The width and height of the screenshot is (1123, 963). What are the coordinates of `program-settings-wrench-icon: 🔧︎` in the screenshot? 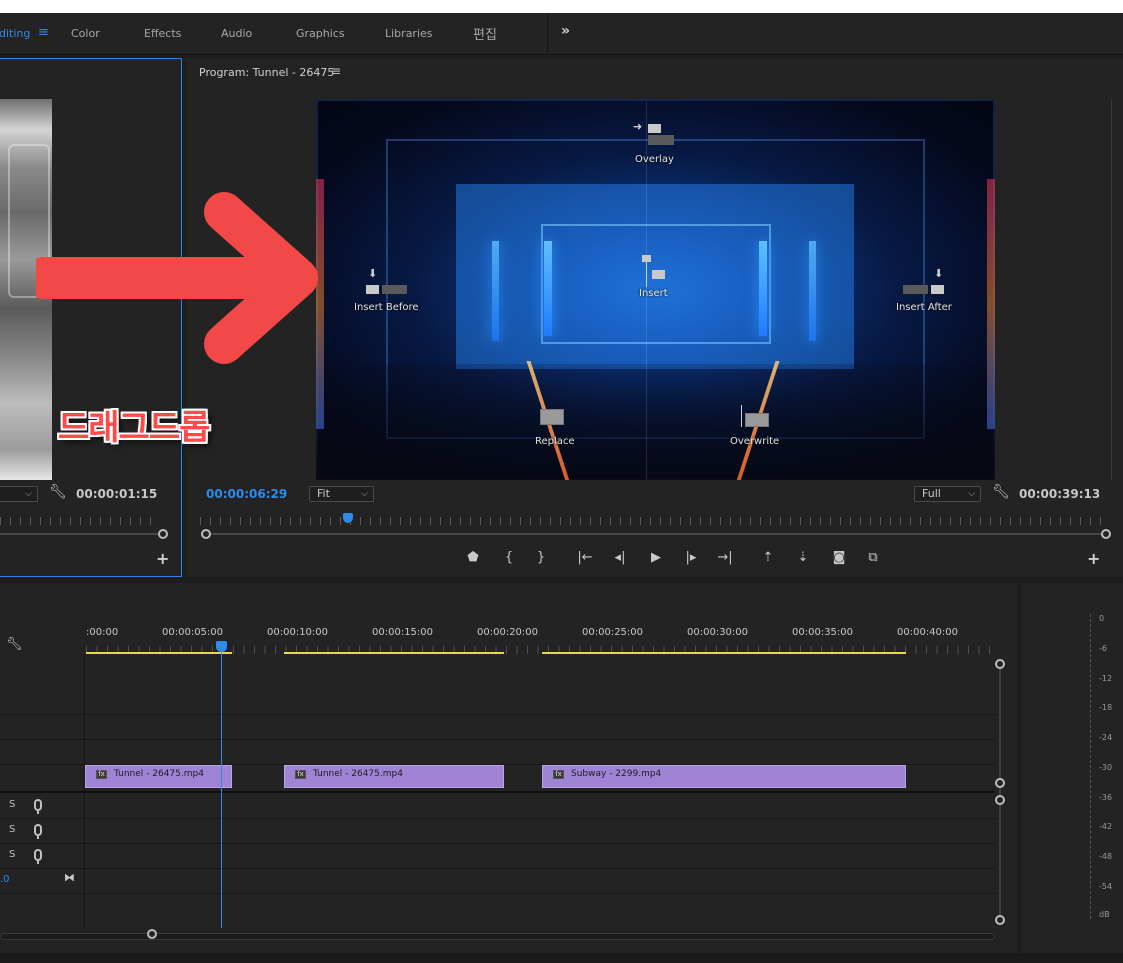 It's located at (1001, 492).